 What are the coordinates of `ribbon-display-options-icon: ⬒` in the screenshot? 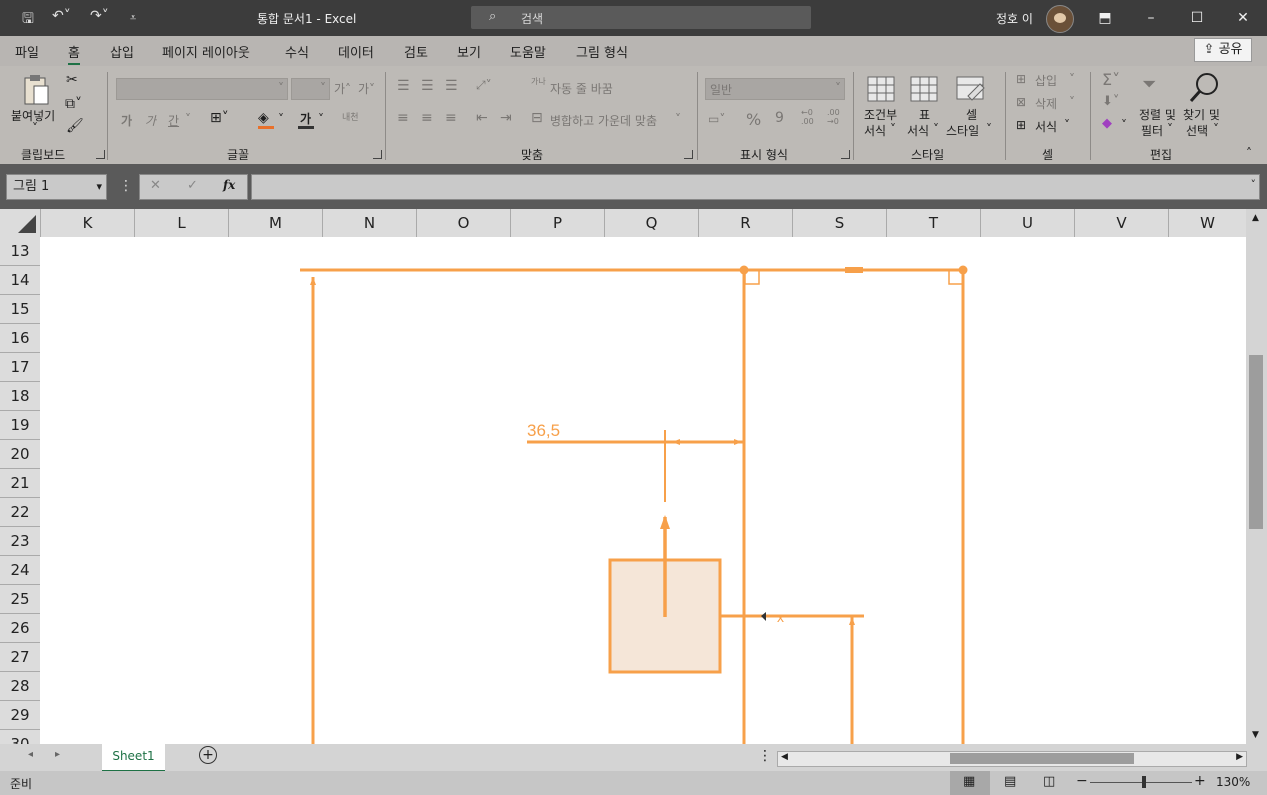 It's located at (1105, 18).